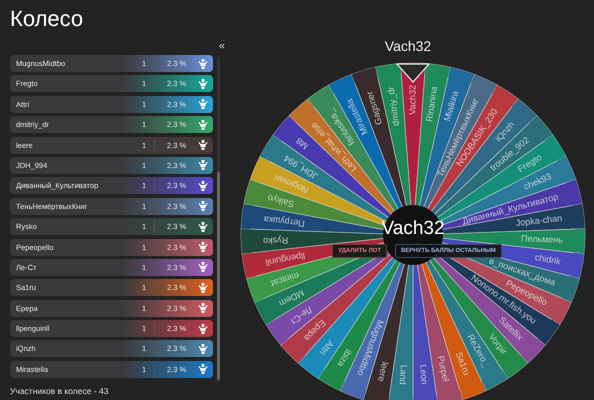 This screenshot has width=594, height=400. What do you see at coordinates (345, 358) in the screenshot?
I see `segment-label: ibiza` at bounding box center [345, 358].